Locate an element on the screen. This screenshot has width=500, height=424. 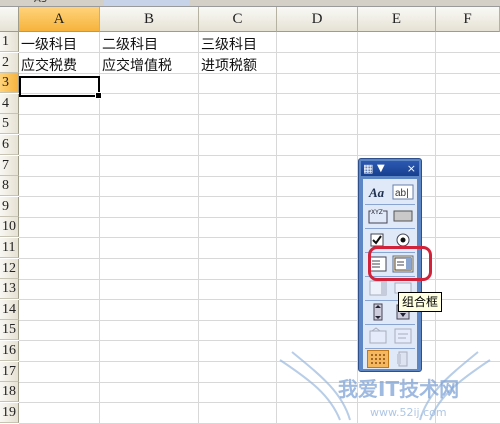
close-icon: × is located at coordinates (411, 168).